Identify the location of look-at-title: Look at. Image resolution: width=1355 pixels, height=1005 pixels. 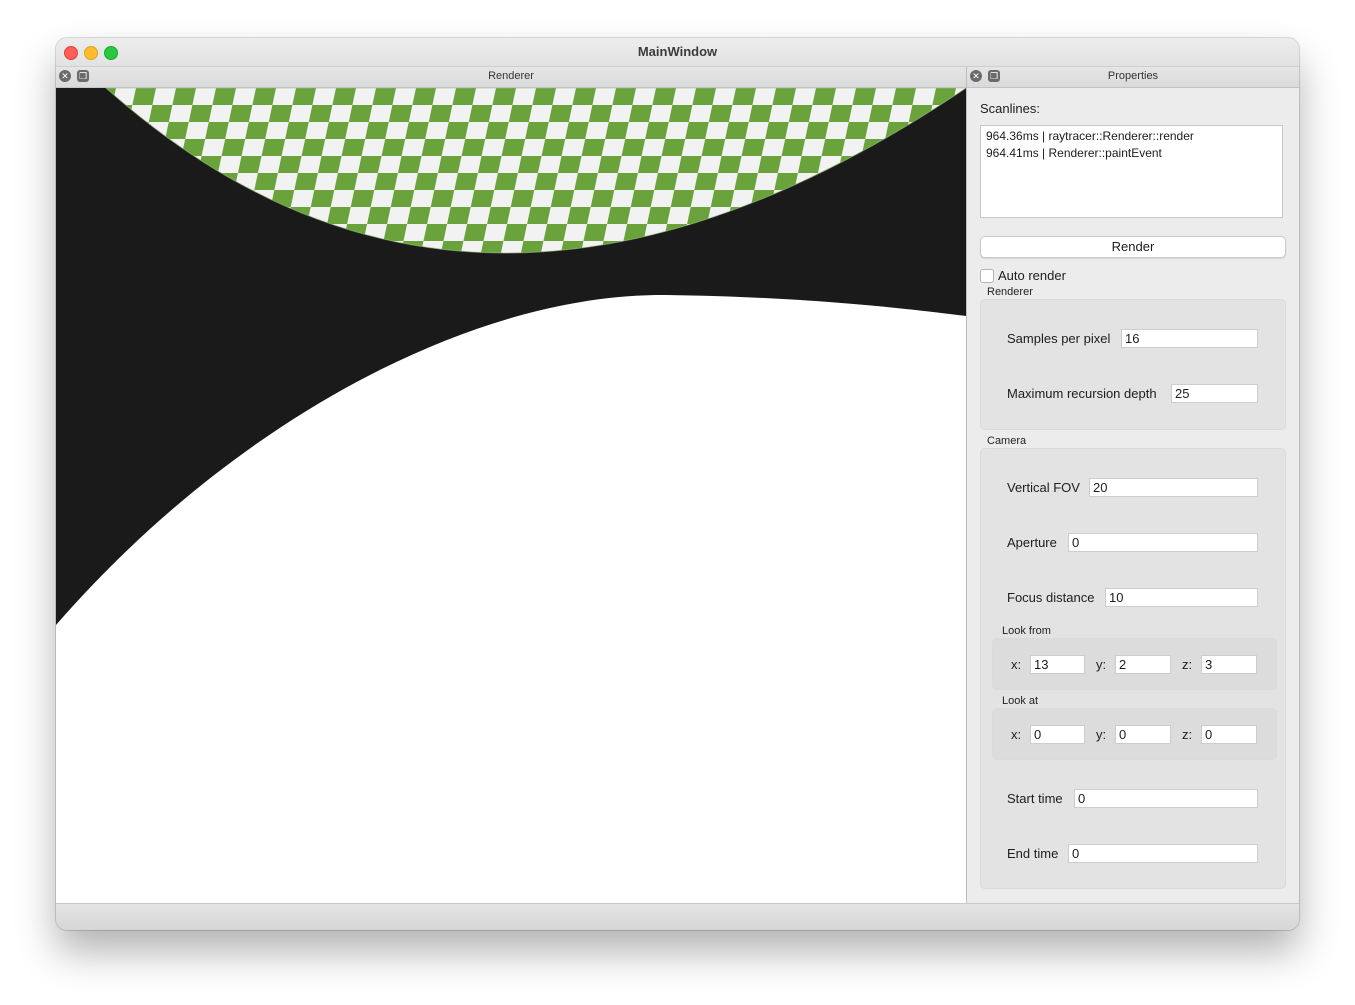
(1020, 701).